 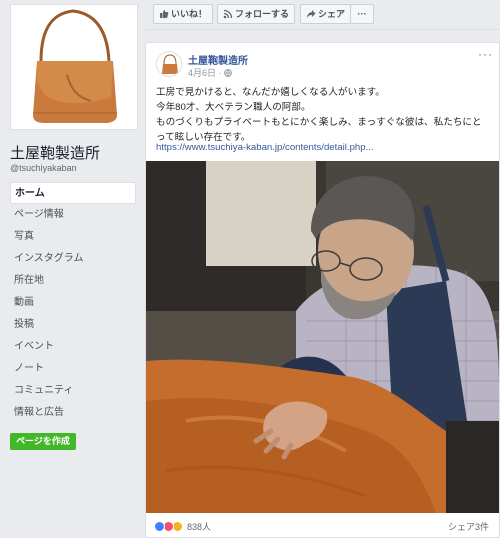 I want to click on nav-item-info-and-ads: 情報と広告, so click(x=73, y=413).